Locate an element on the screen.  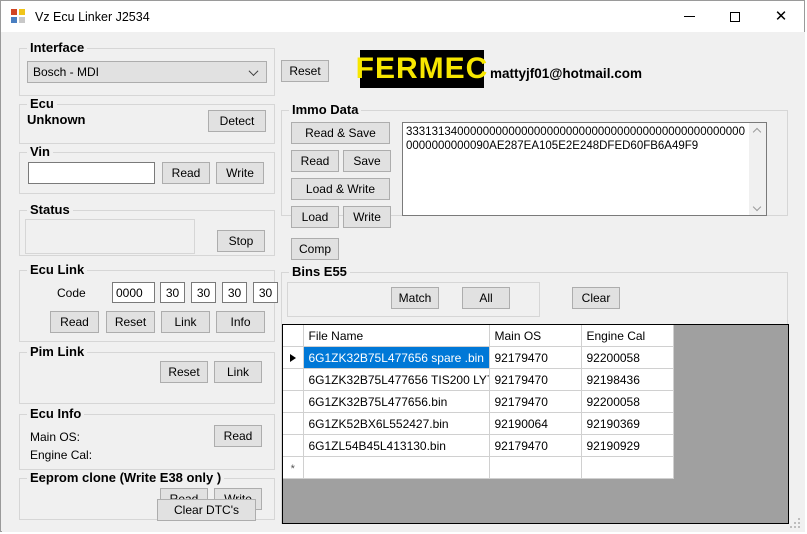
table-row: 6G1ZK52BX6L552427.bin 92190064 92190369 is located at coordinates (478, 423).